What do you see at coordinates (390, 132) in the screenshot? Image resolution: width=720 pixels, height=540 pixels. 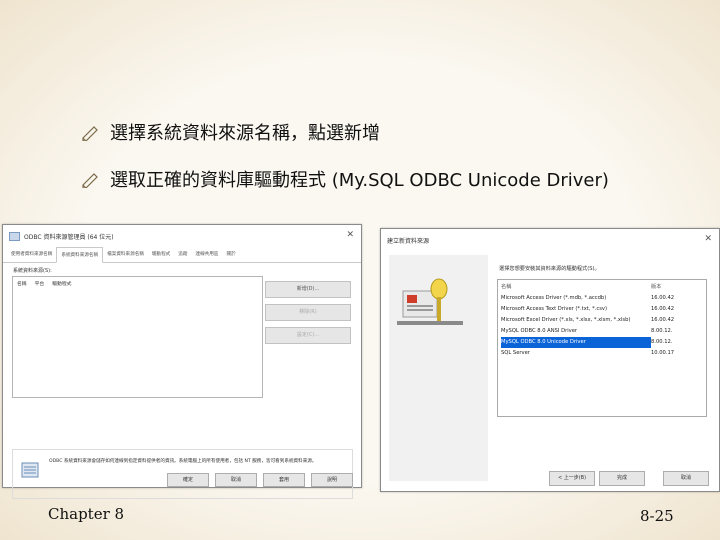 I see `bullet-item: 選擇系統資料來源名稱，點選新增` at bounding box center [390, 132].